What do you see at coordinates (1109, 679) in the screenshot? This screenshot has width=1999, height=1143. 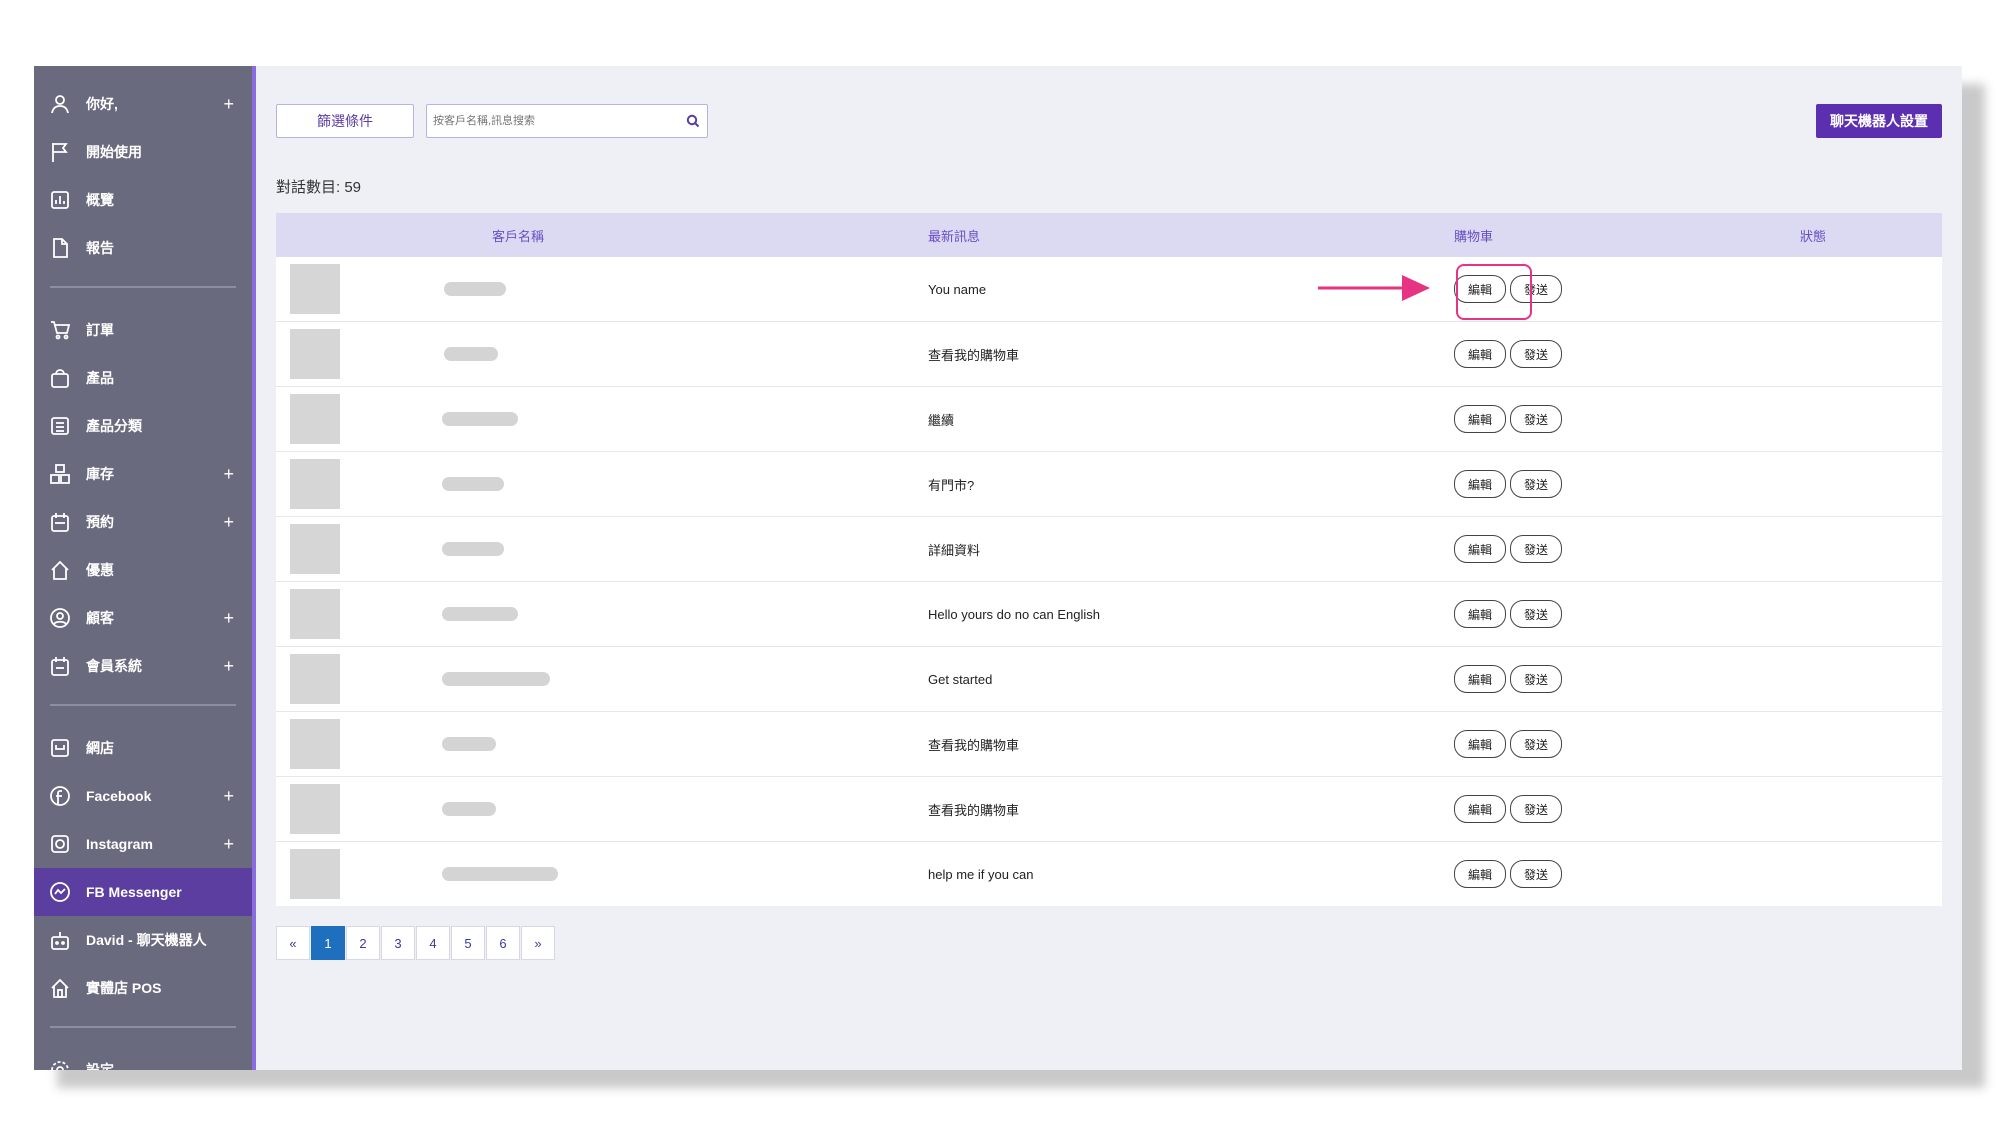 I see `table-row: Get started 編輯 發送` at bounding box center [1109, 679].